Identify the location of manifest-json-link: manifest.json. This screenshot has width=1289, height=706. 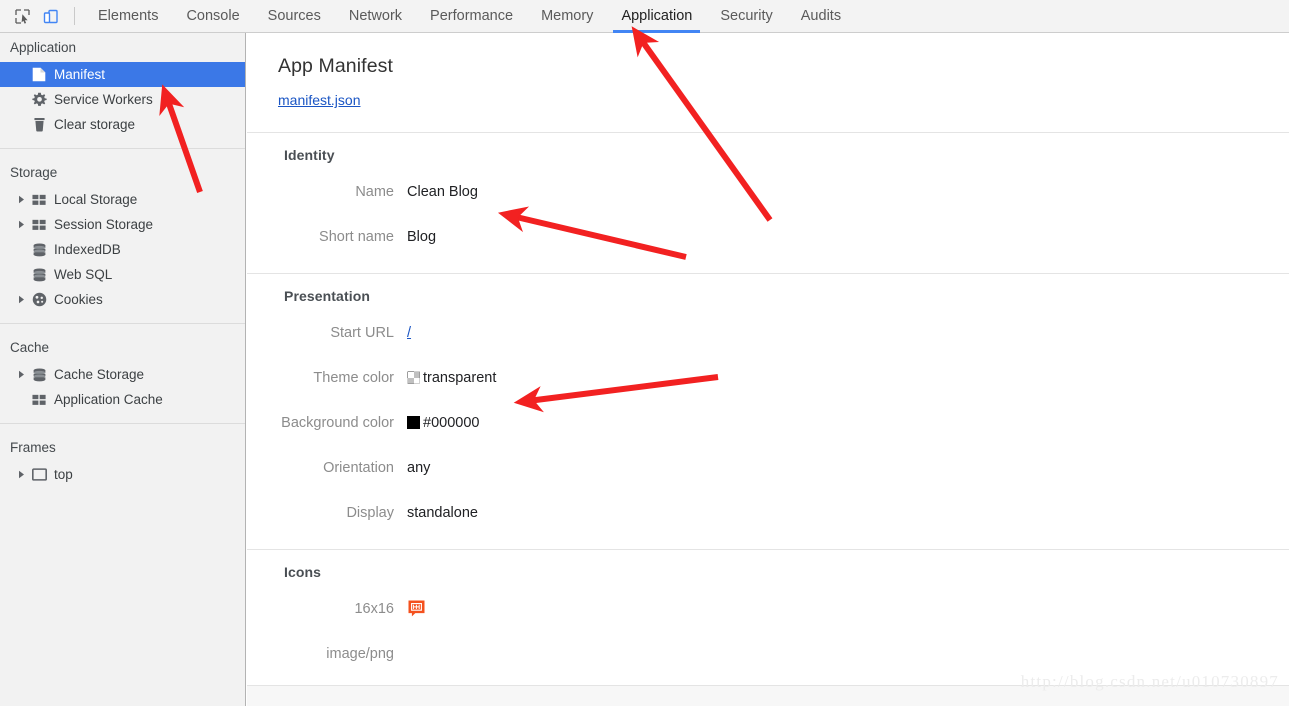
(319, 100).